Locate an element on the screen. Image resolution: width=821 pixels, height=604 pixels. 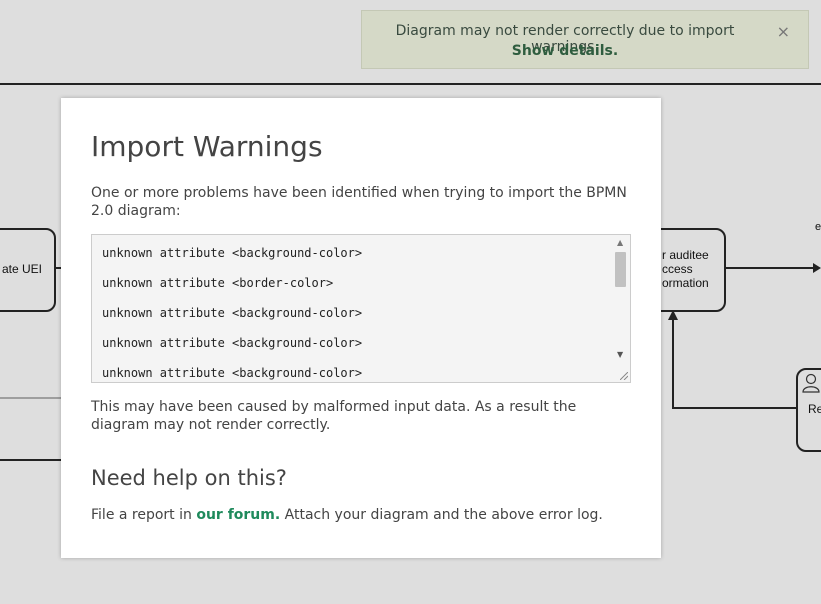
task-right-line-2: ccess is located at coordinates (677, 269).